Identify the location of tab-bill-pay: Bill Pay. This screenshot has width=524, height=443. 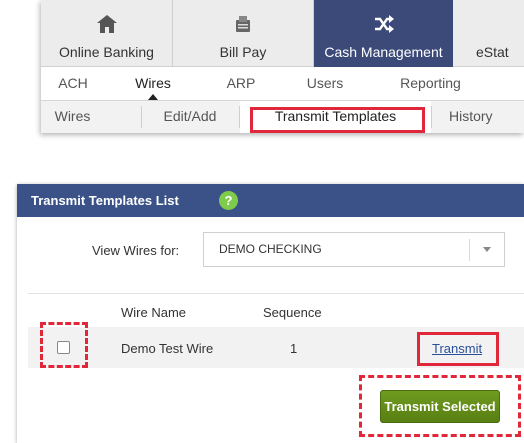
(243, 33).